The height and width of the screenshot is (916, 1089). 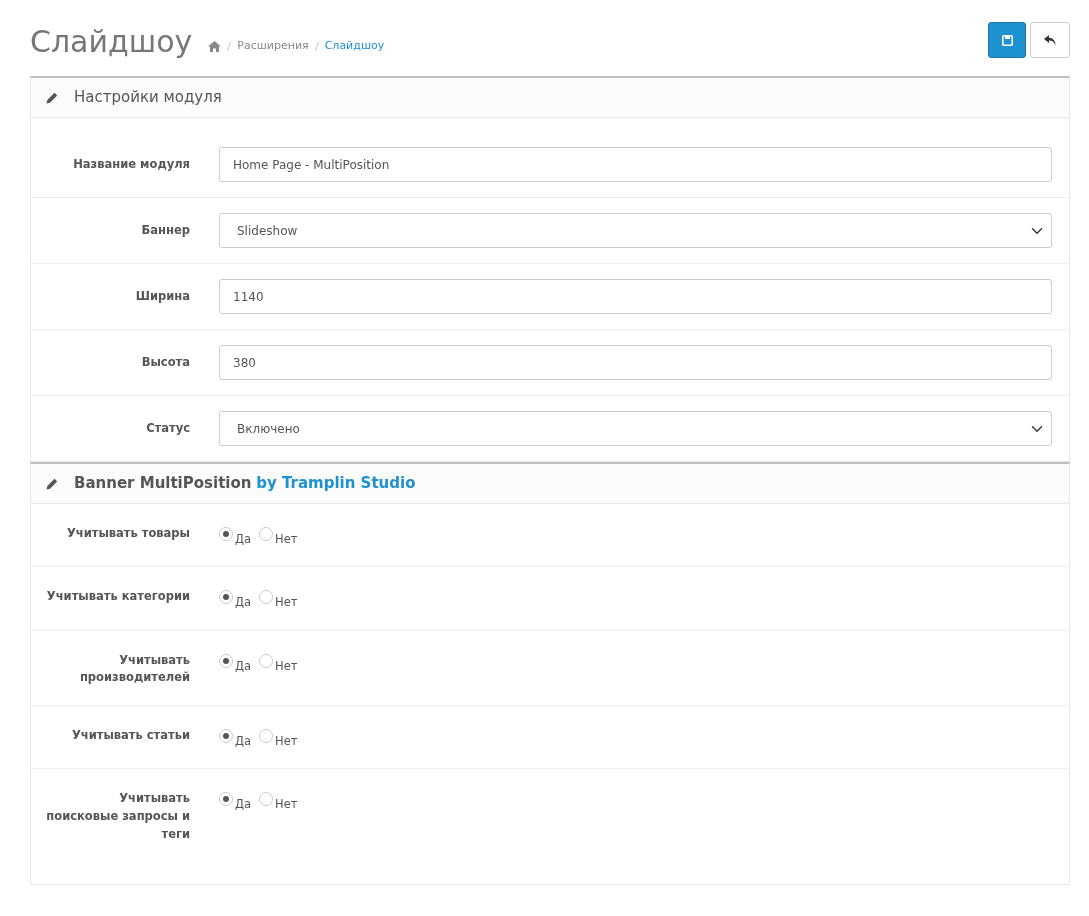 I want to click on option-label: Учитывать статьи, so click(x=130, y=736).